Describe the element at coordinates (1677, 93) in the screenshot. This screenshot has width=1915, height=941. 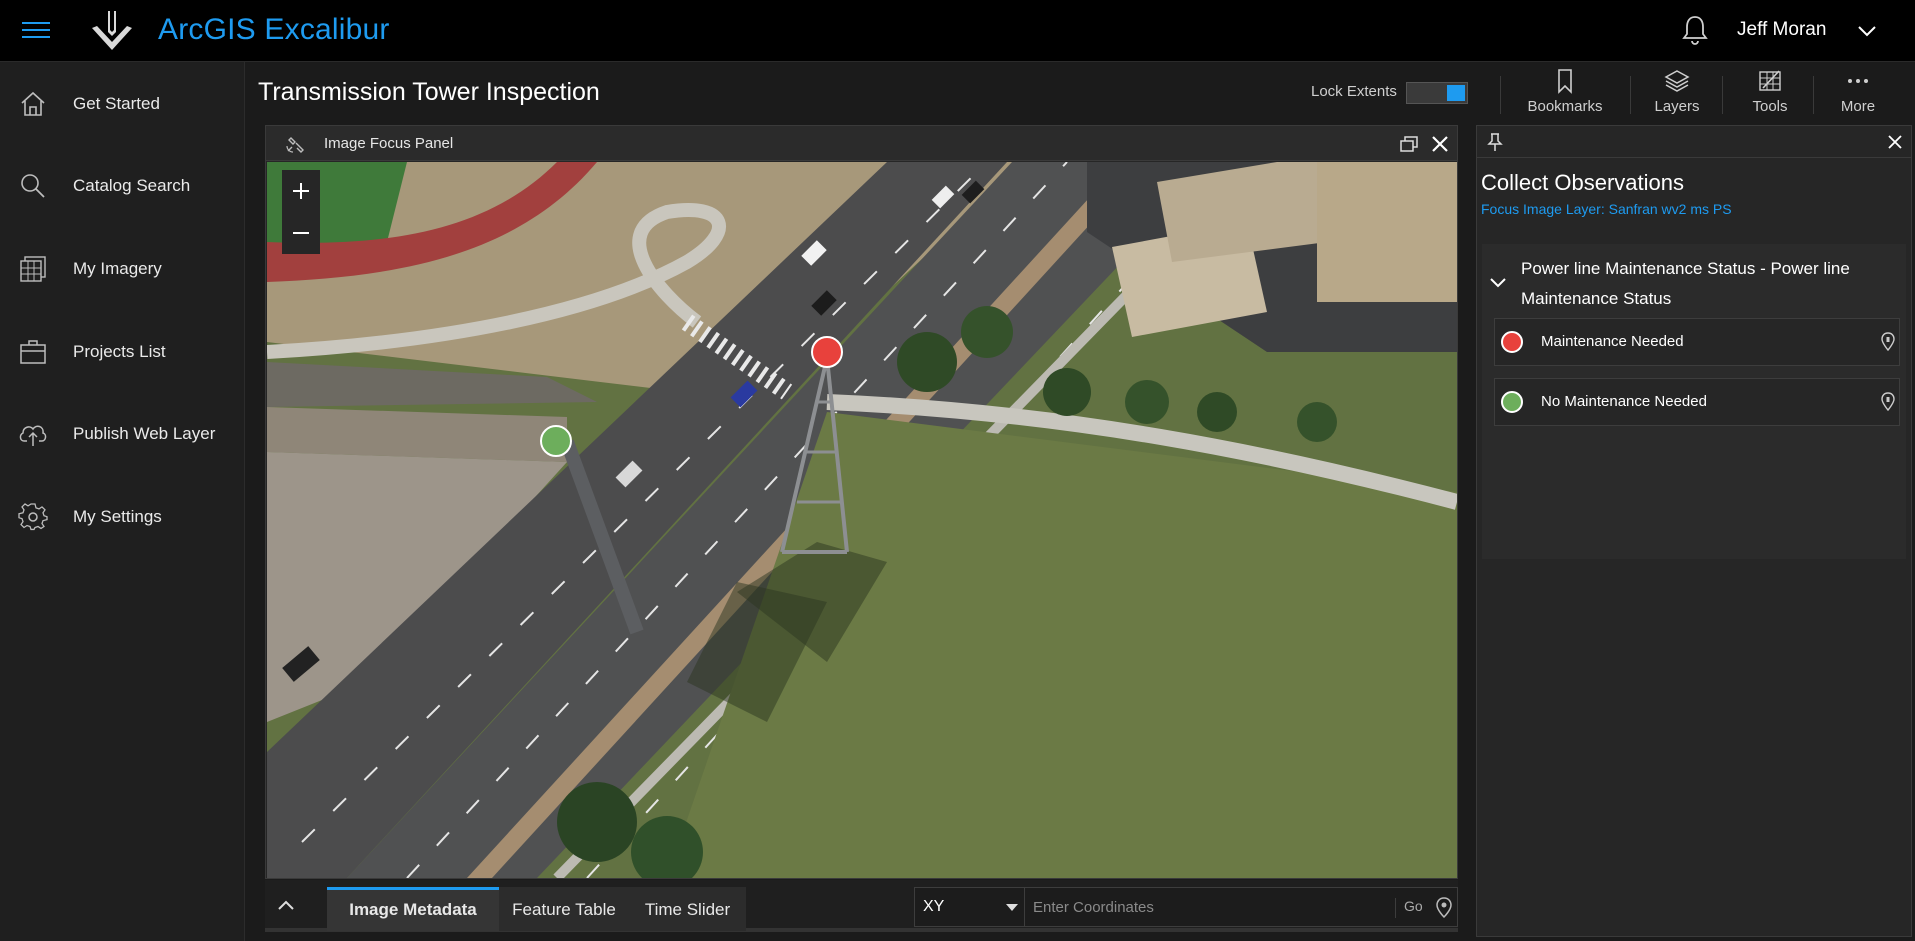
I see `layers-button: Layers` at that location.